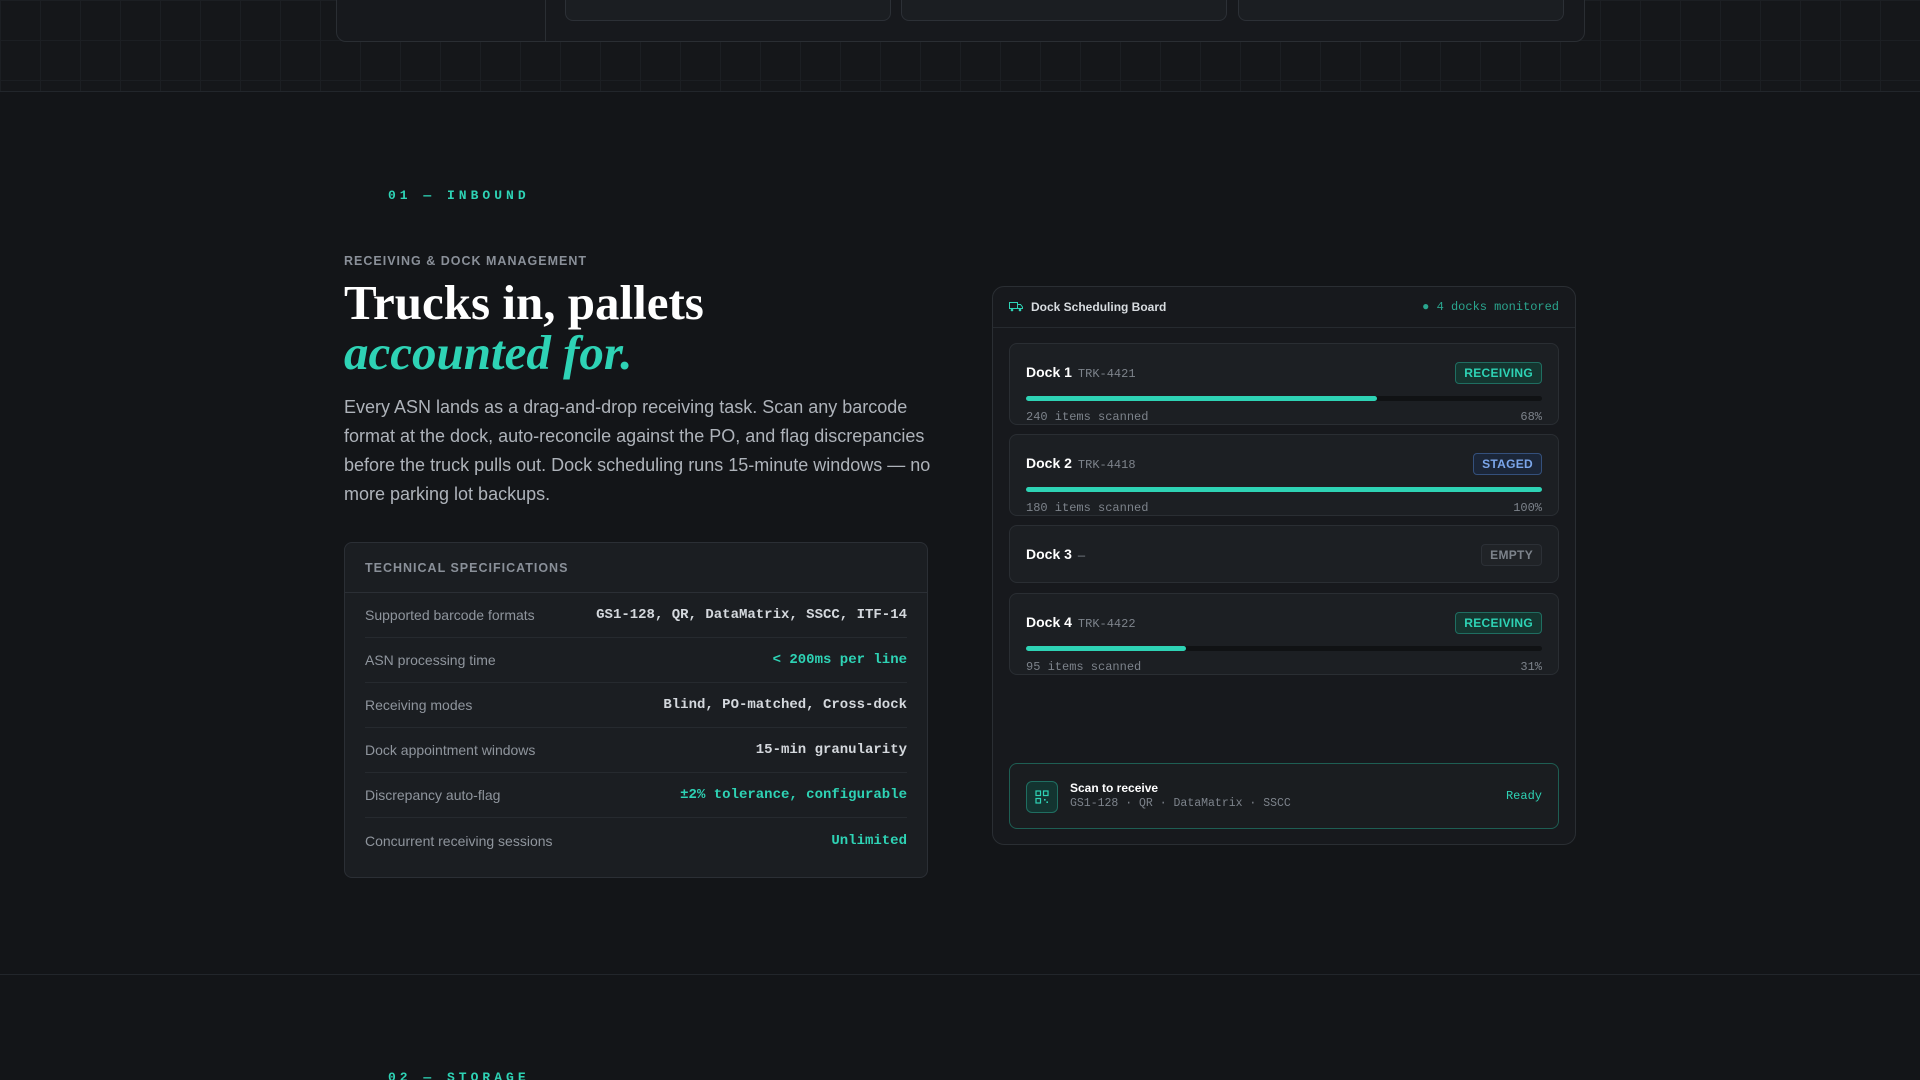 The image size is (1920, 1080). Describe the element at coordinates (793, 795) in the screenshot. I see `spec-value: ±2% tolerance, configurable` at that location.